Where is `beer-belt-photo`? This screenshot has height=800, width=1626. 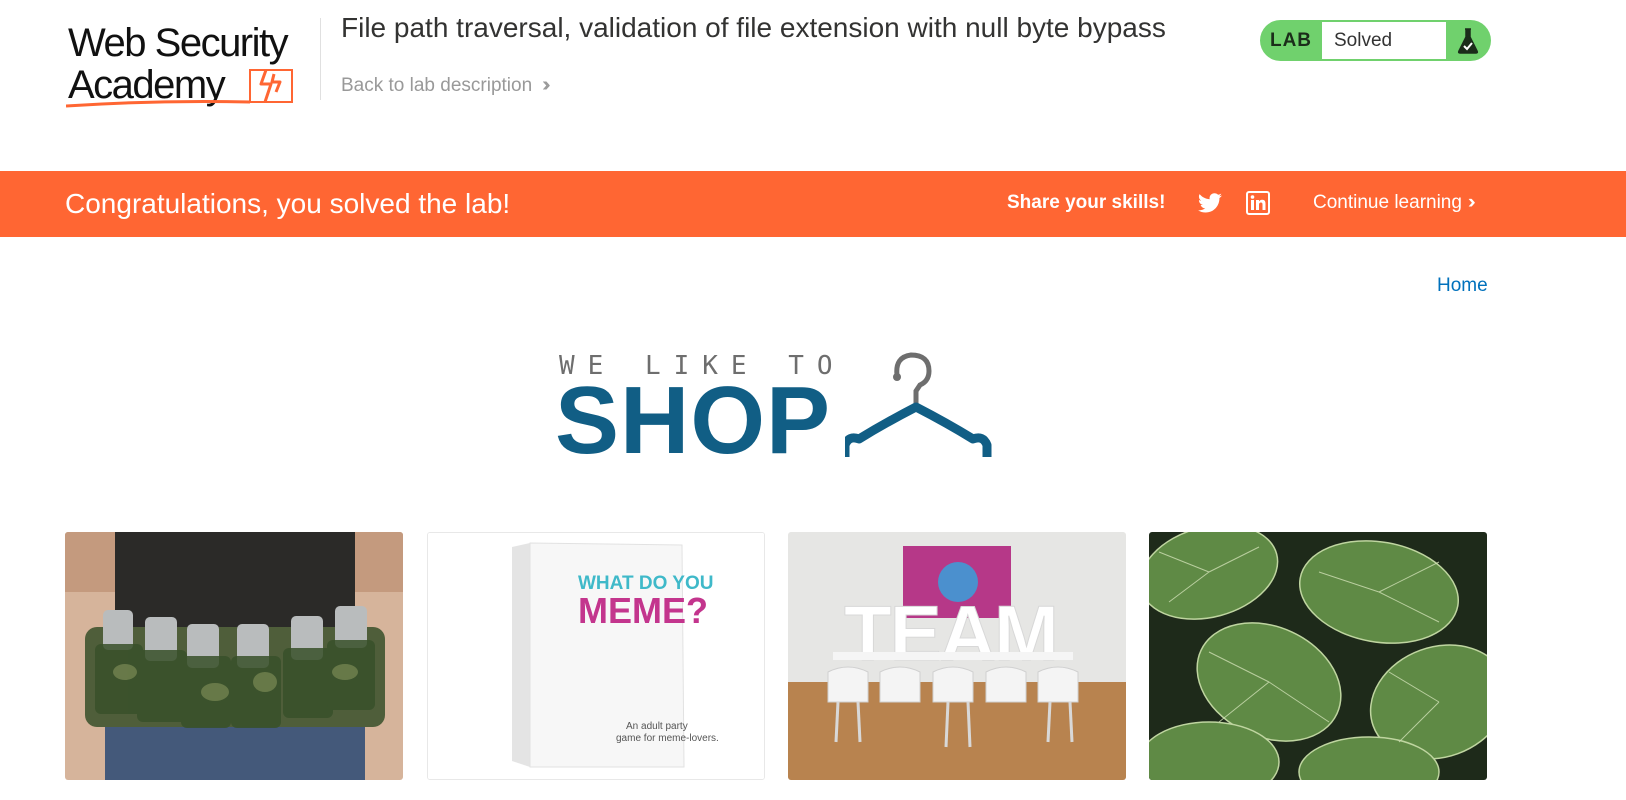 beer-belt-photo is located at coordinates (234, 656).